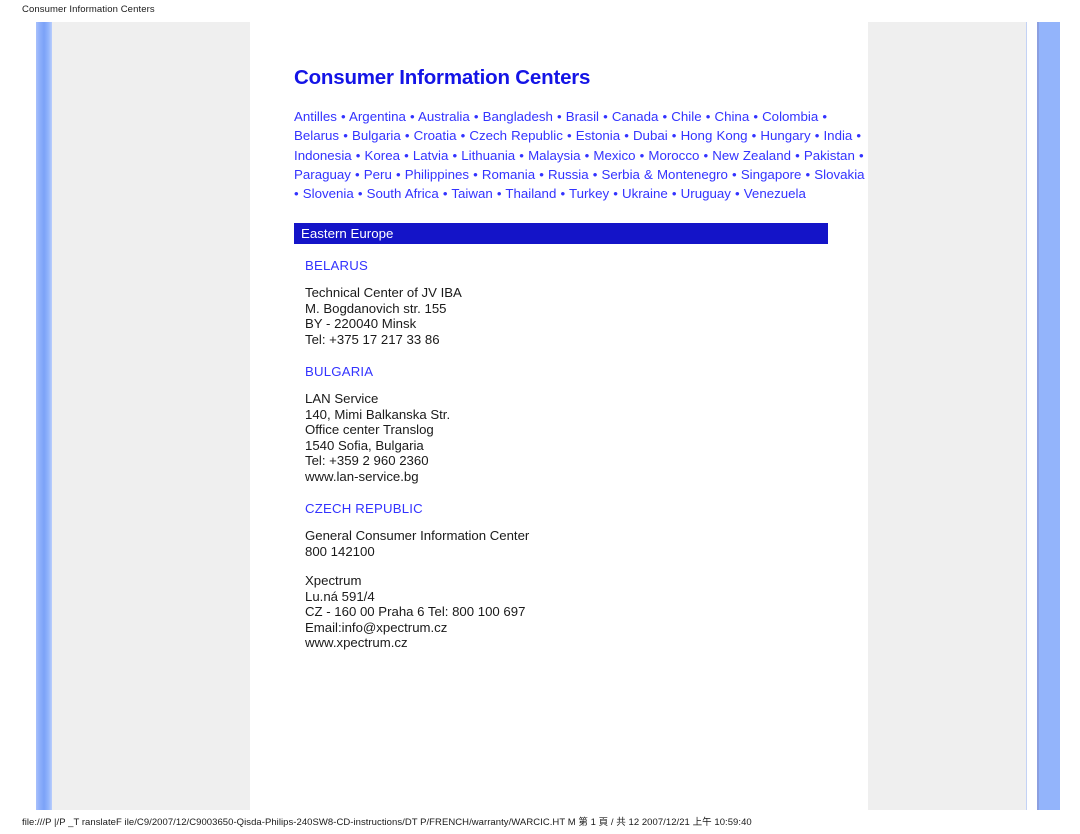 This screenshot has width=1080, height=834. I want to click on country-link-singapore: Singapore, so click(771, 174).